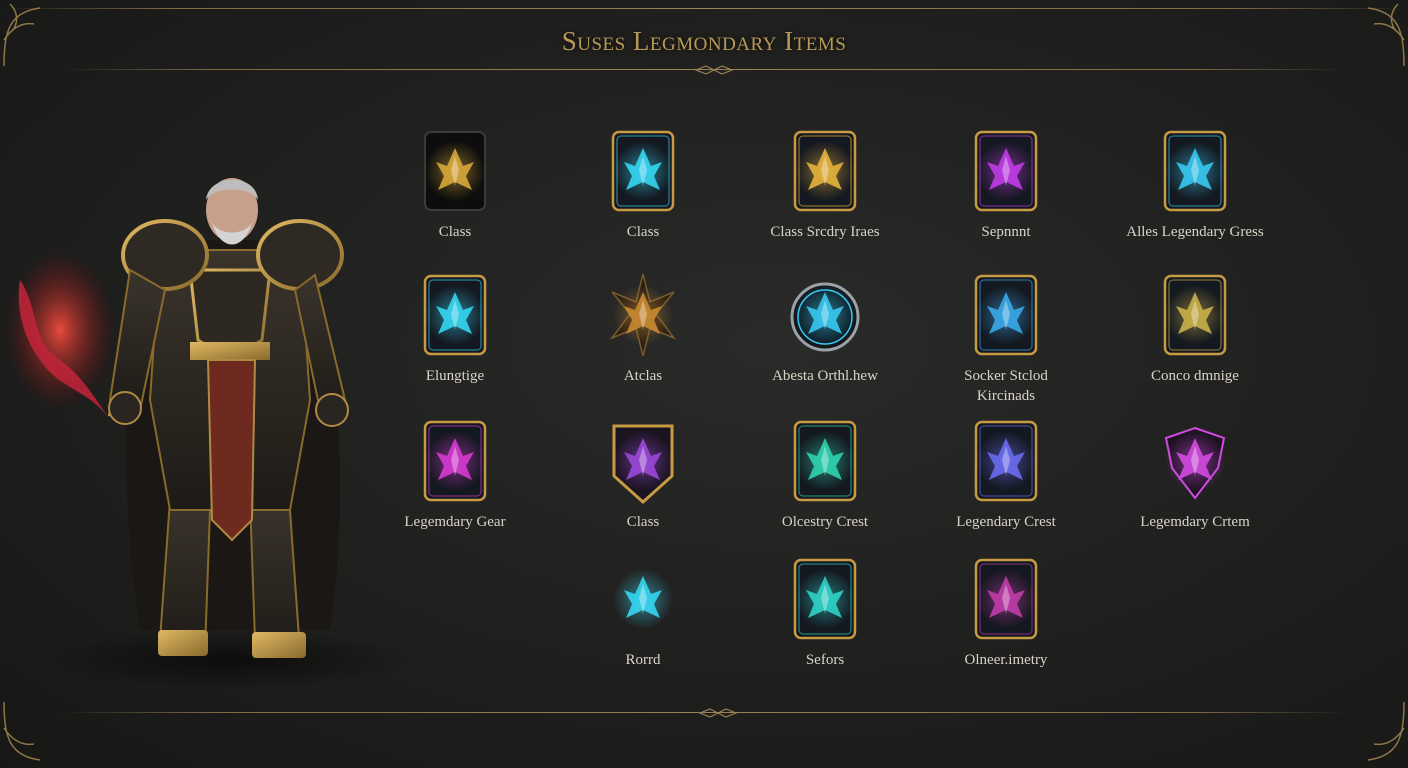 The height and width of the screenshot is (768, 1408). I want to click on legendary-item-slot: Elungtige, so click(455, 329).